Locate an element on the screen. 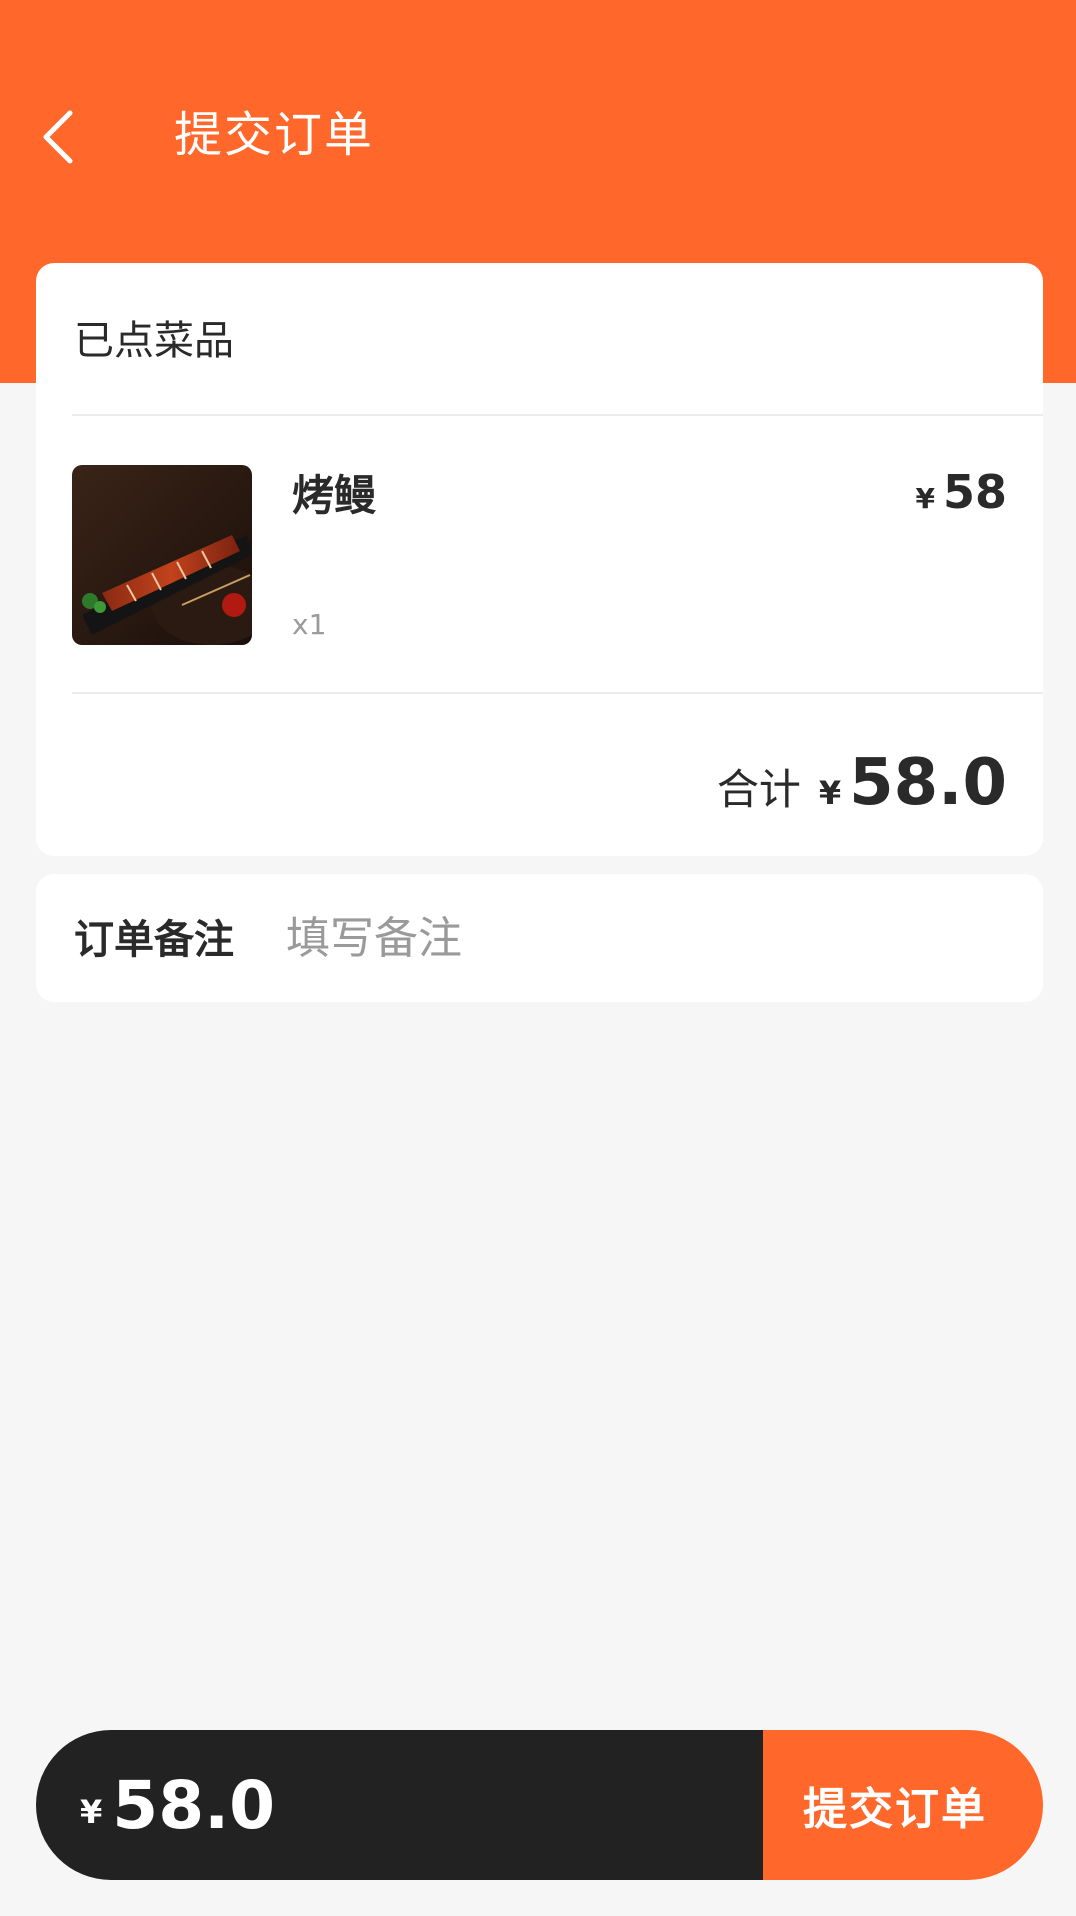  grilled-eel-thumbnail is located at coordinates (162, 555).